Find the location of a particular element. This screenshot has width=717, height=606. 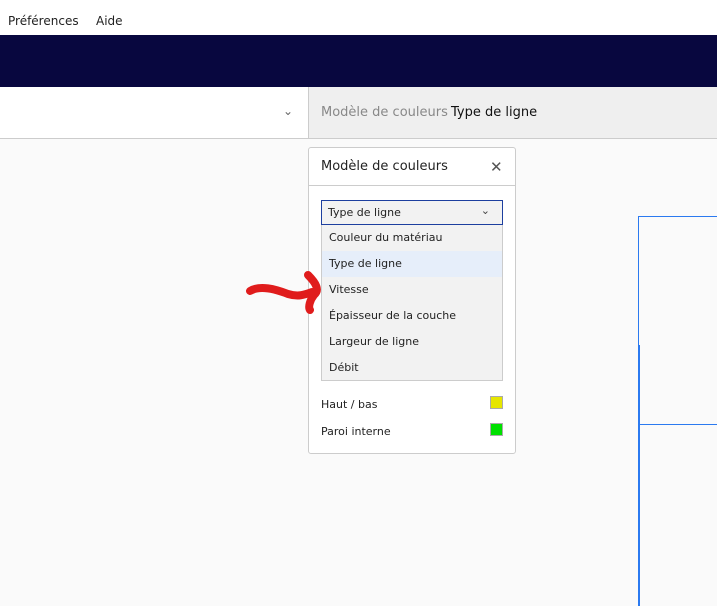

option-largeur-ligne: Largeur de ligne is located at coordinates (412, 342).